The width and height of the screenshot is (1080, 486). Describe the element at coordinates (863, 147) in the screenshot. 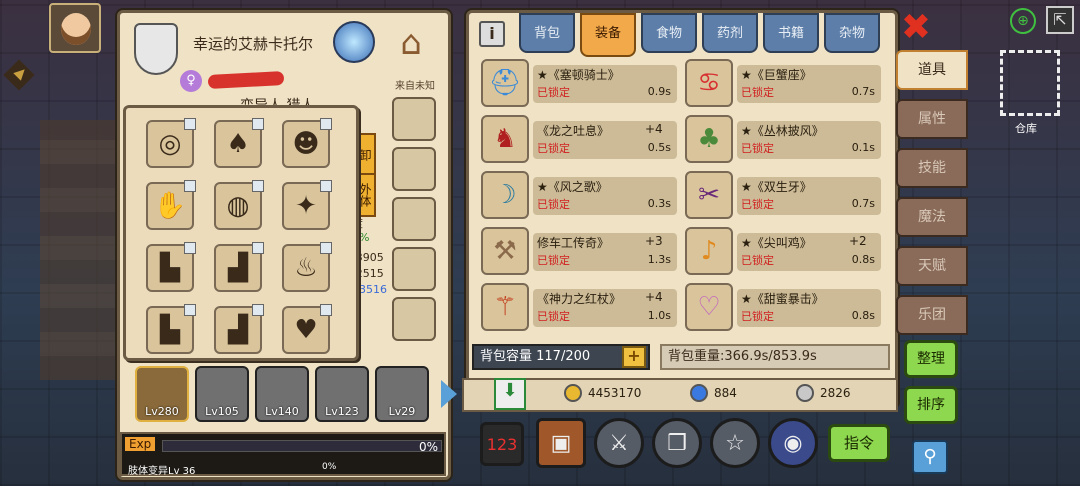

I see `item-weight: 0.1s` at that location.